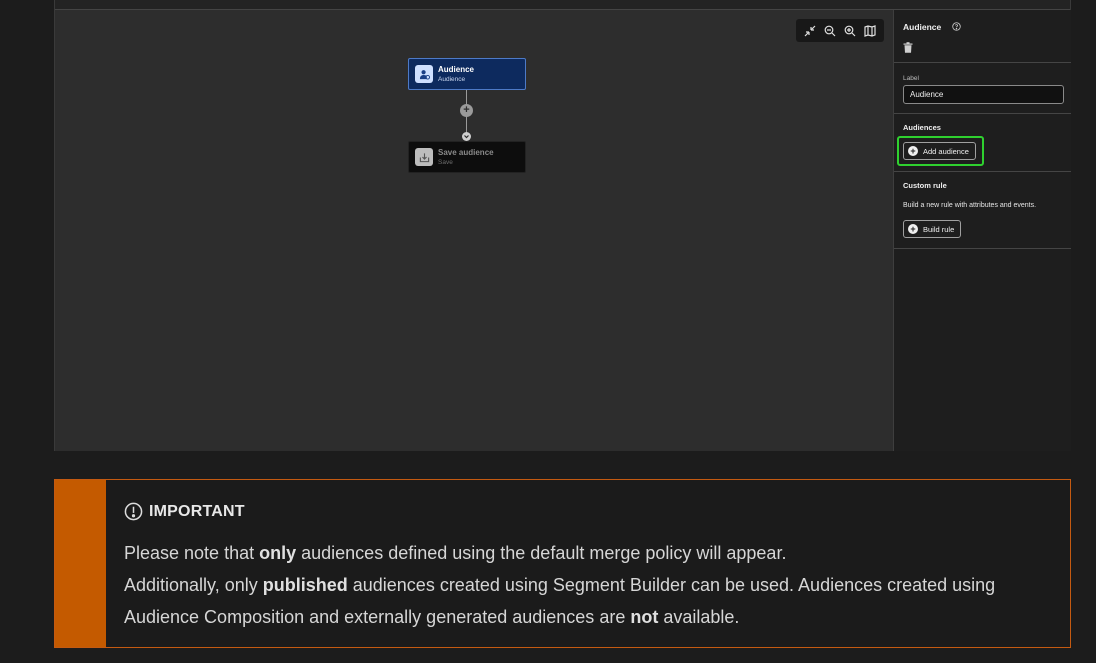  I want to click on save-audience-node: Save audience Save, so click(467, 157).